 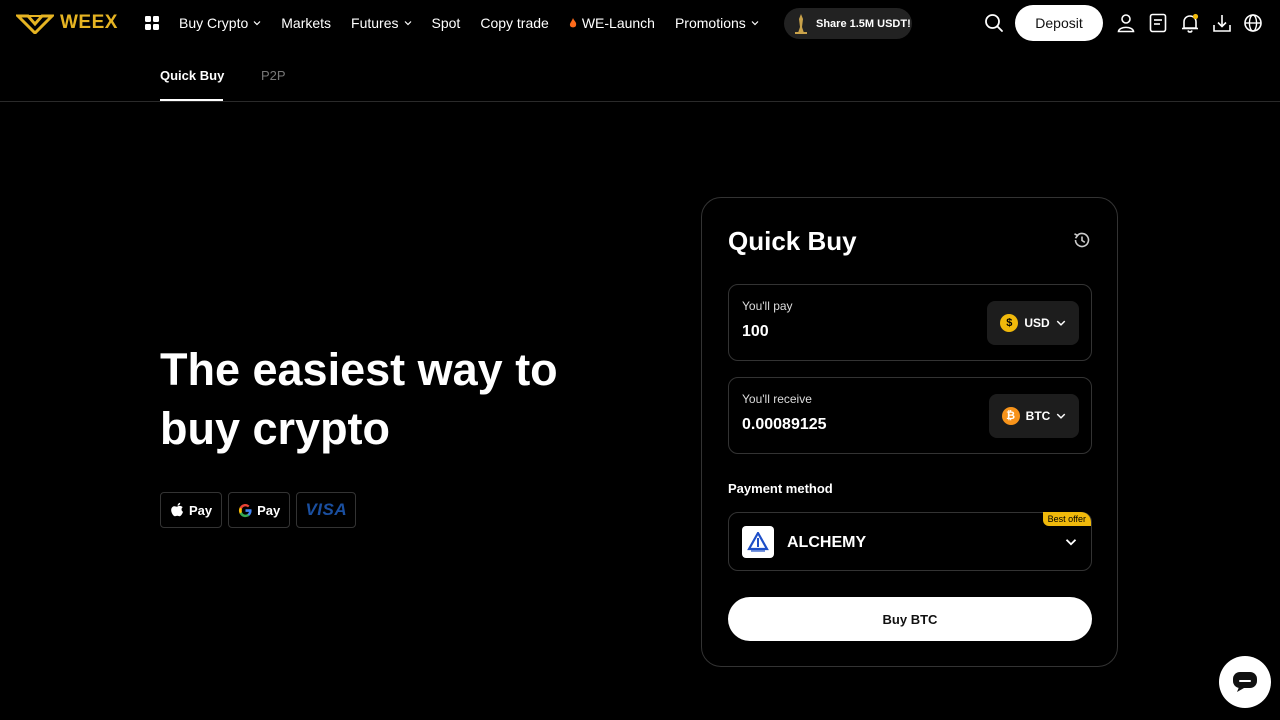 What do you see at coordinates (35, 24) in the screenshot?
I see `weex-logo-icon` at bounding box center [35, 24].